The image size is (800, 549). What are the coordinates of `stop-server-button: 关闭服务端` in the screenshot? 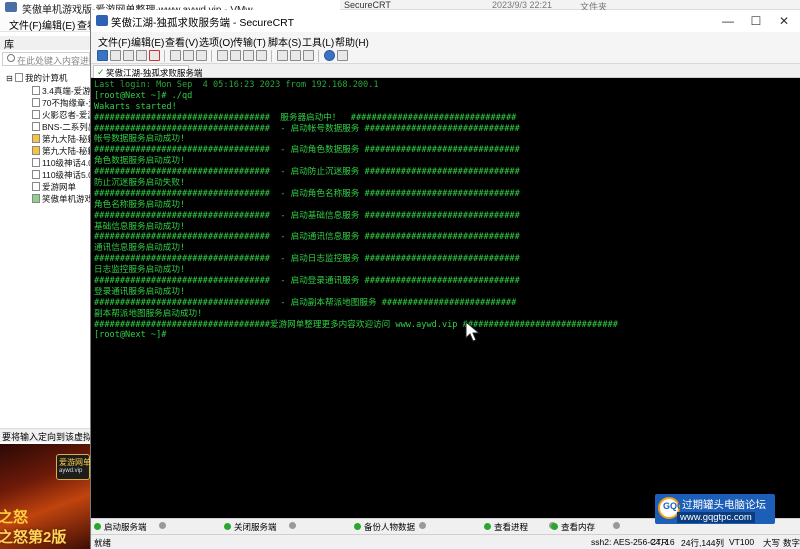 It's located at (250, 527).